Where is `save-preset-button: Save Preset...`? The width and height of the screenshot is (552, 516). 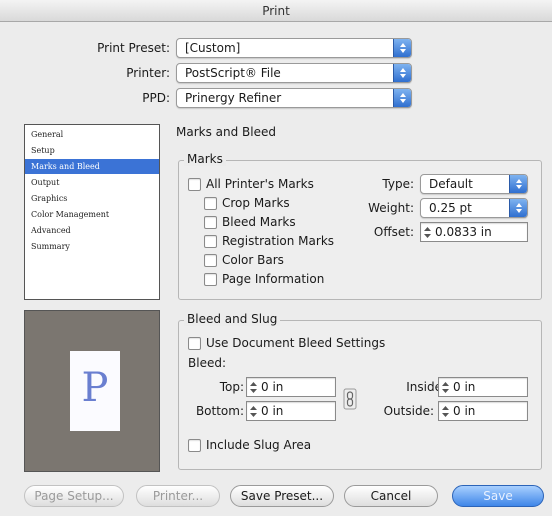 save-preset-button: Save Preset... is located at coordinates (282, 496).